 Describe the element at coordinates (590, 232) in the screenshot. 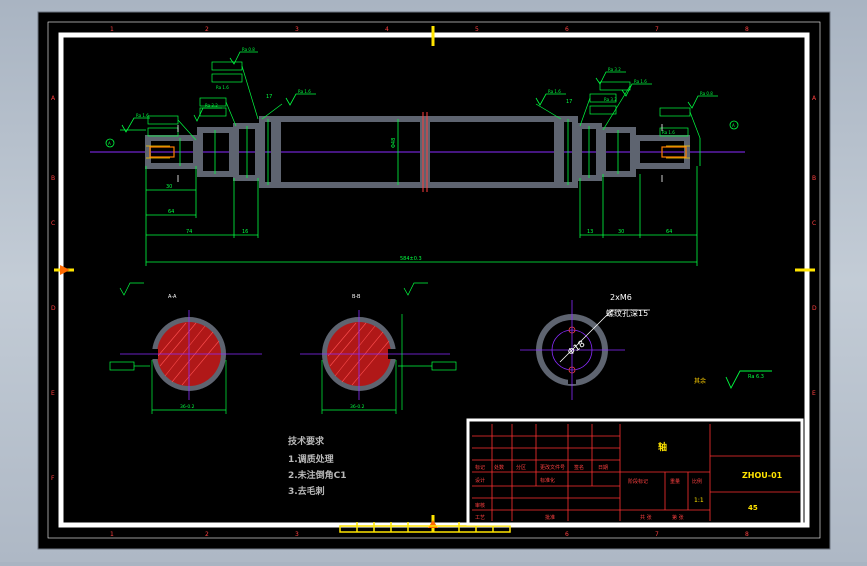

I see `dim-13-right: 13` at that location.